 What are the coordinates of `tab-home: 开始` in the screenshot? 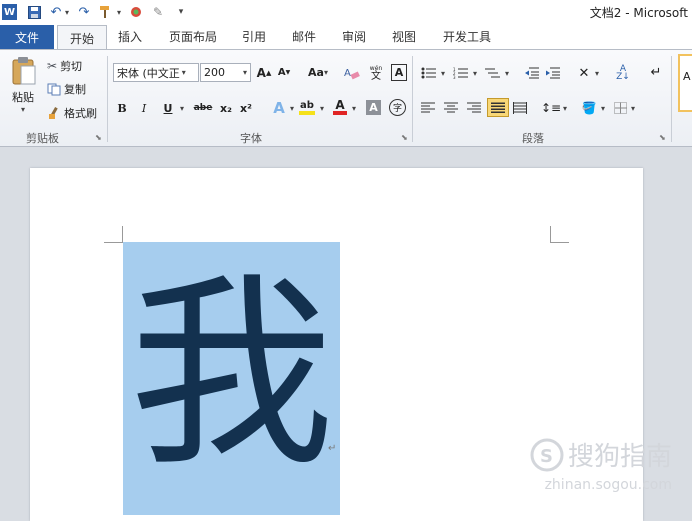 It's located at (82, 37).